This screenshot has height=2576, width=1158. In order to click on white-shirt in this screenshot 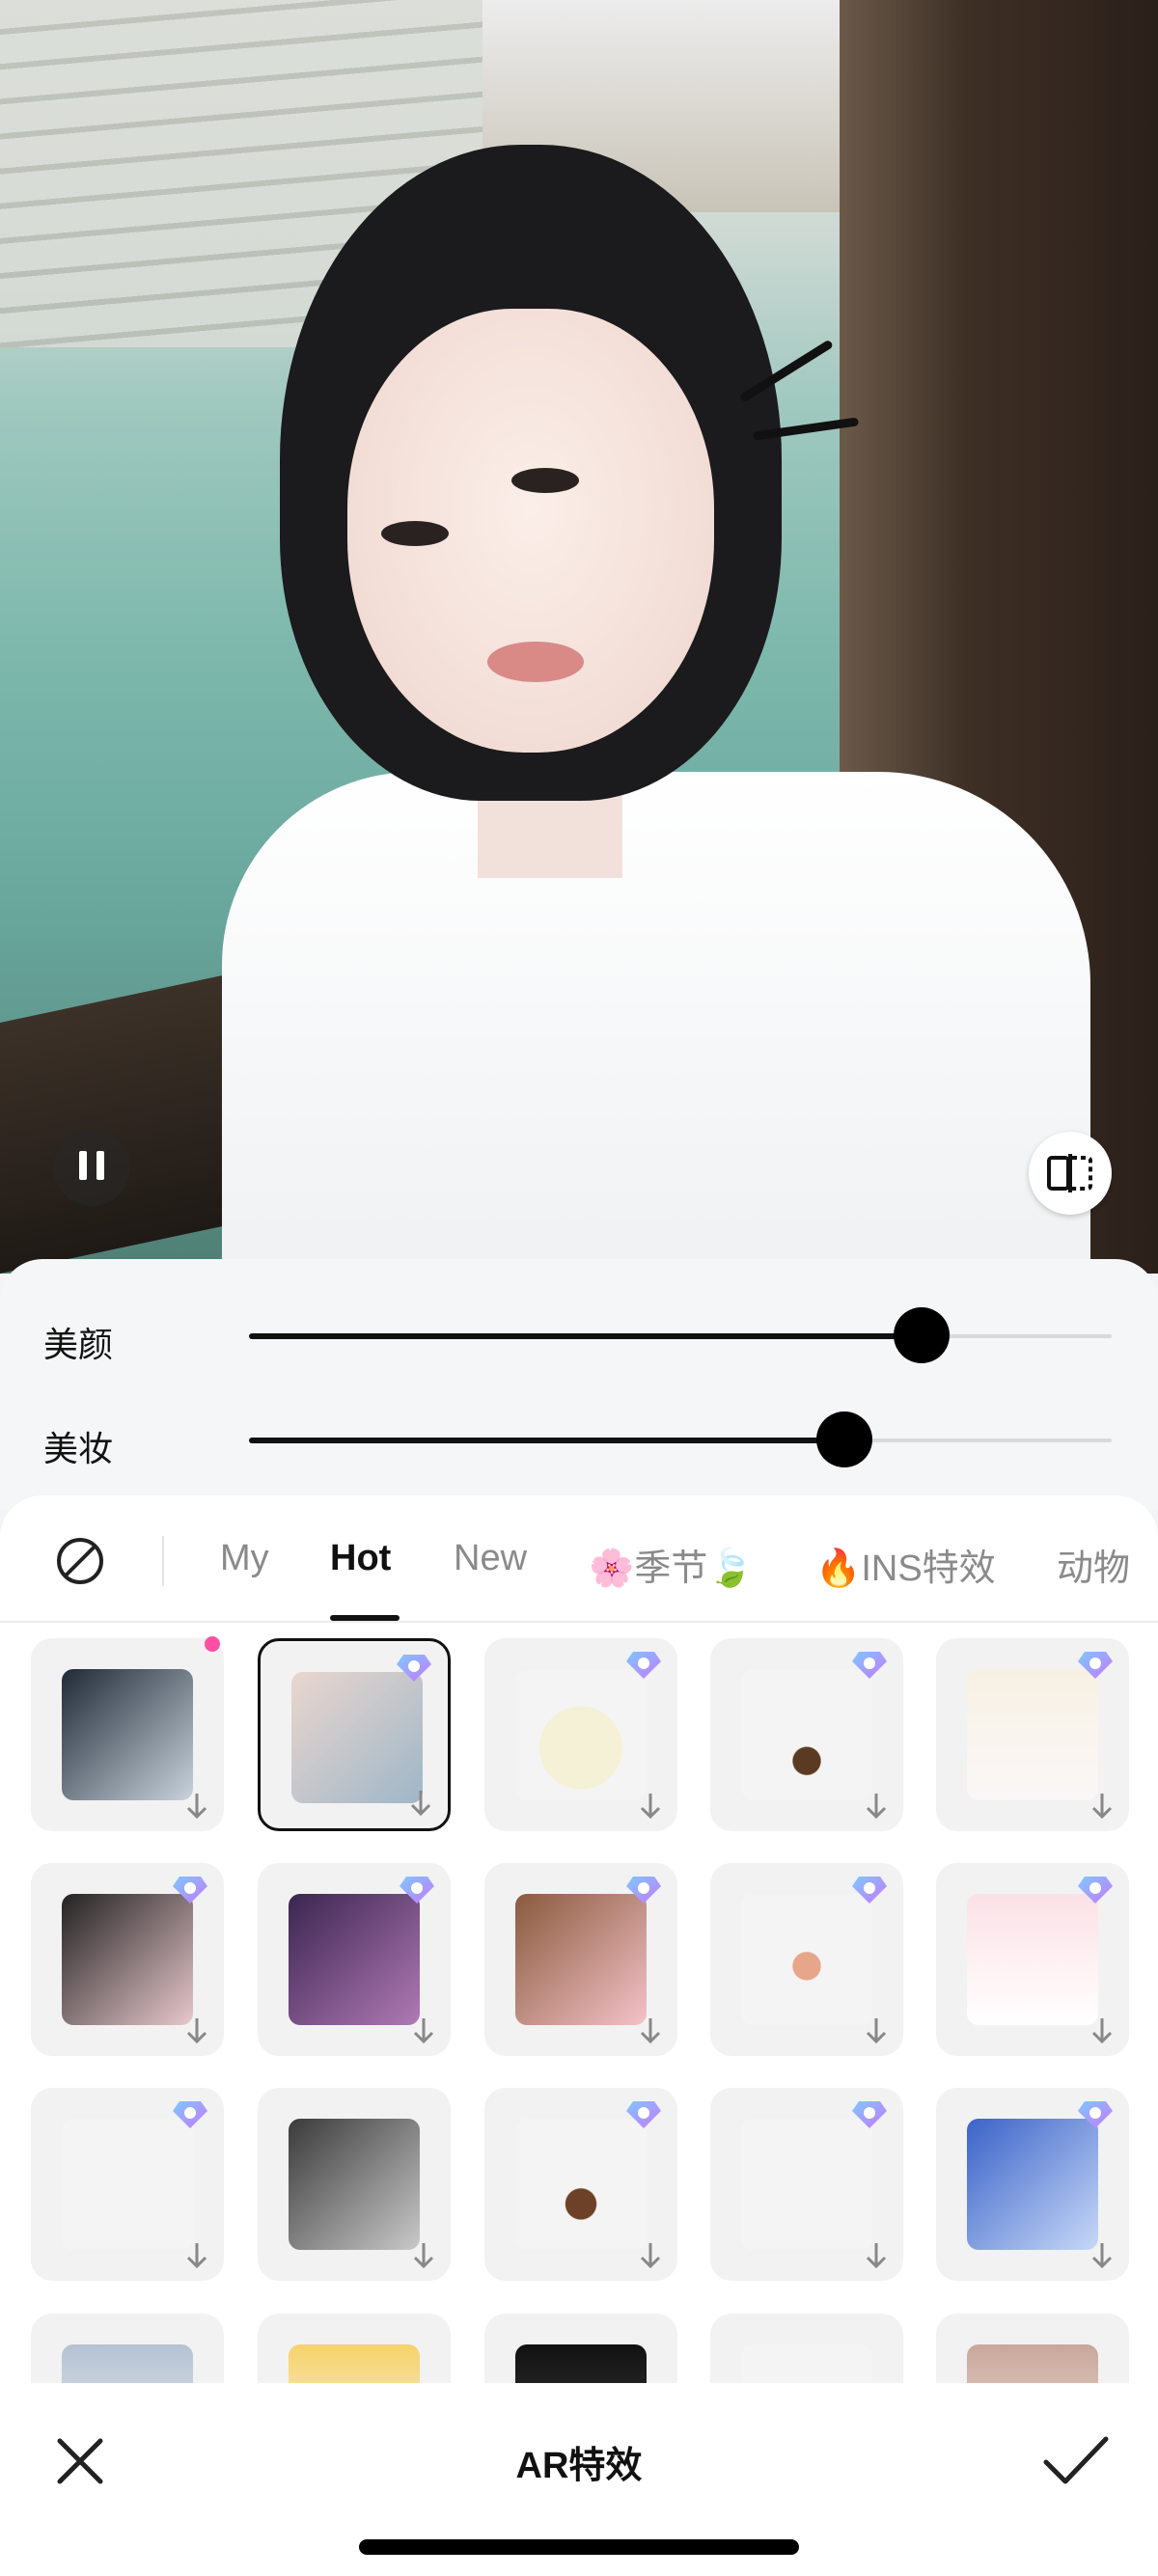, I will do `click(656, 1023)`.